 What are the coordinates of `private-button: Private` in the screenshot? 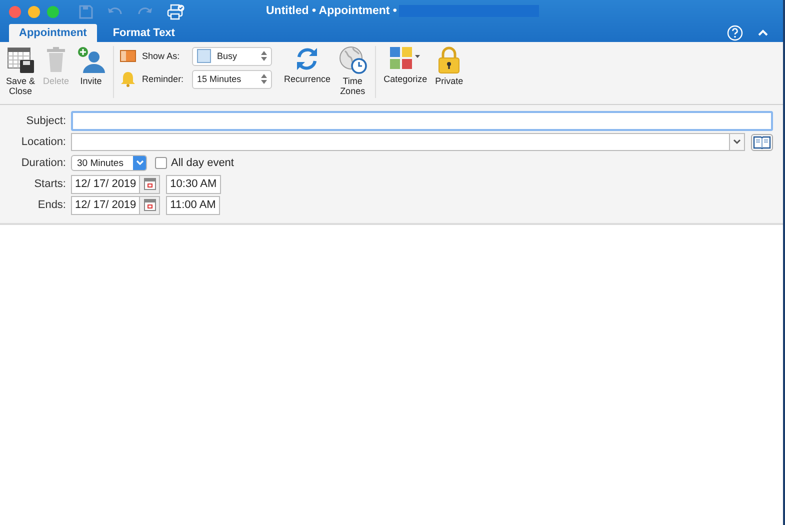 It's located at (449, 66).